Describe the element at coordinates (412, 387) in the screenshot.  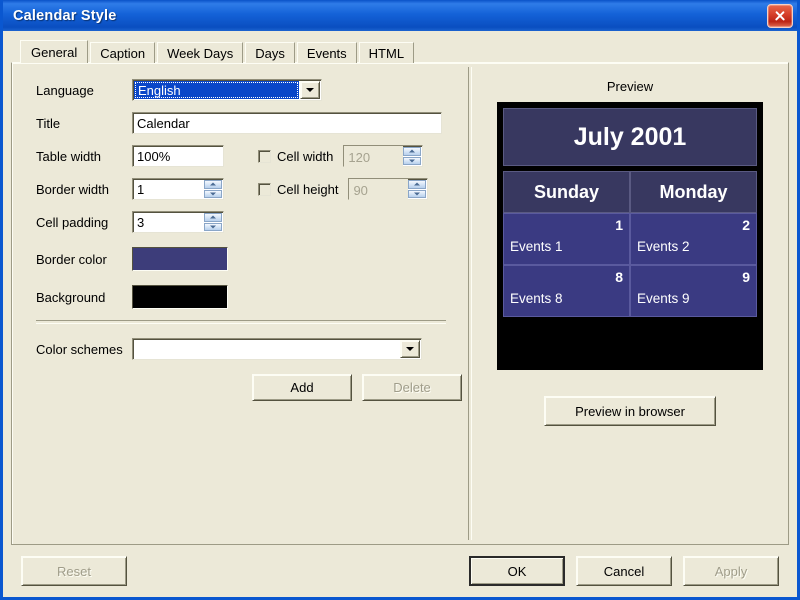
I see `delete-button: Delete` at that location.